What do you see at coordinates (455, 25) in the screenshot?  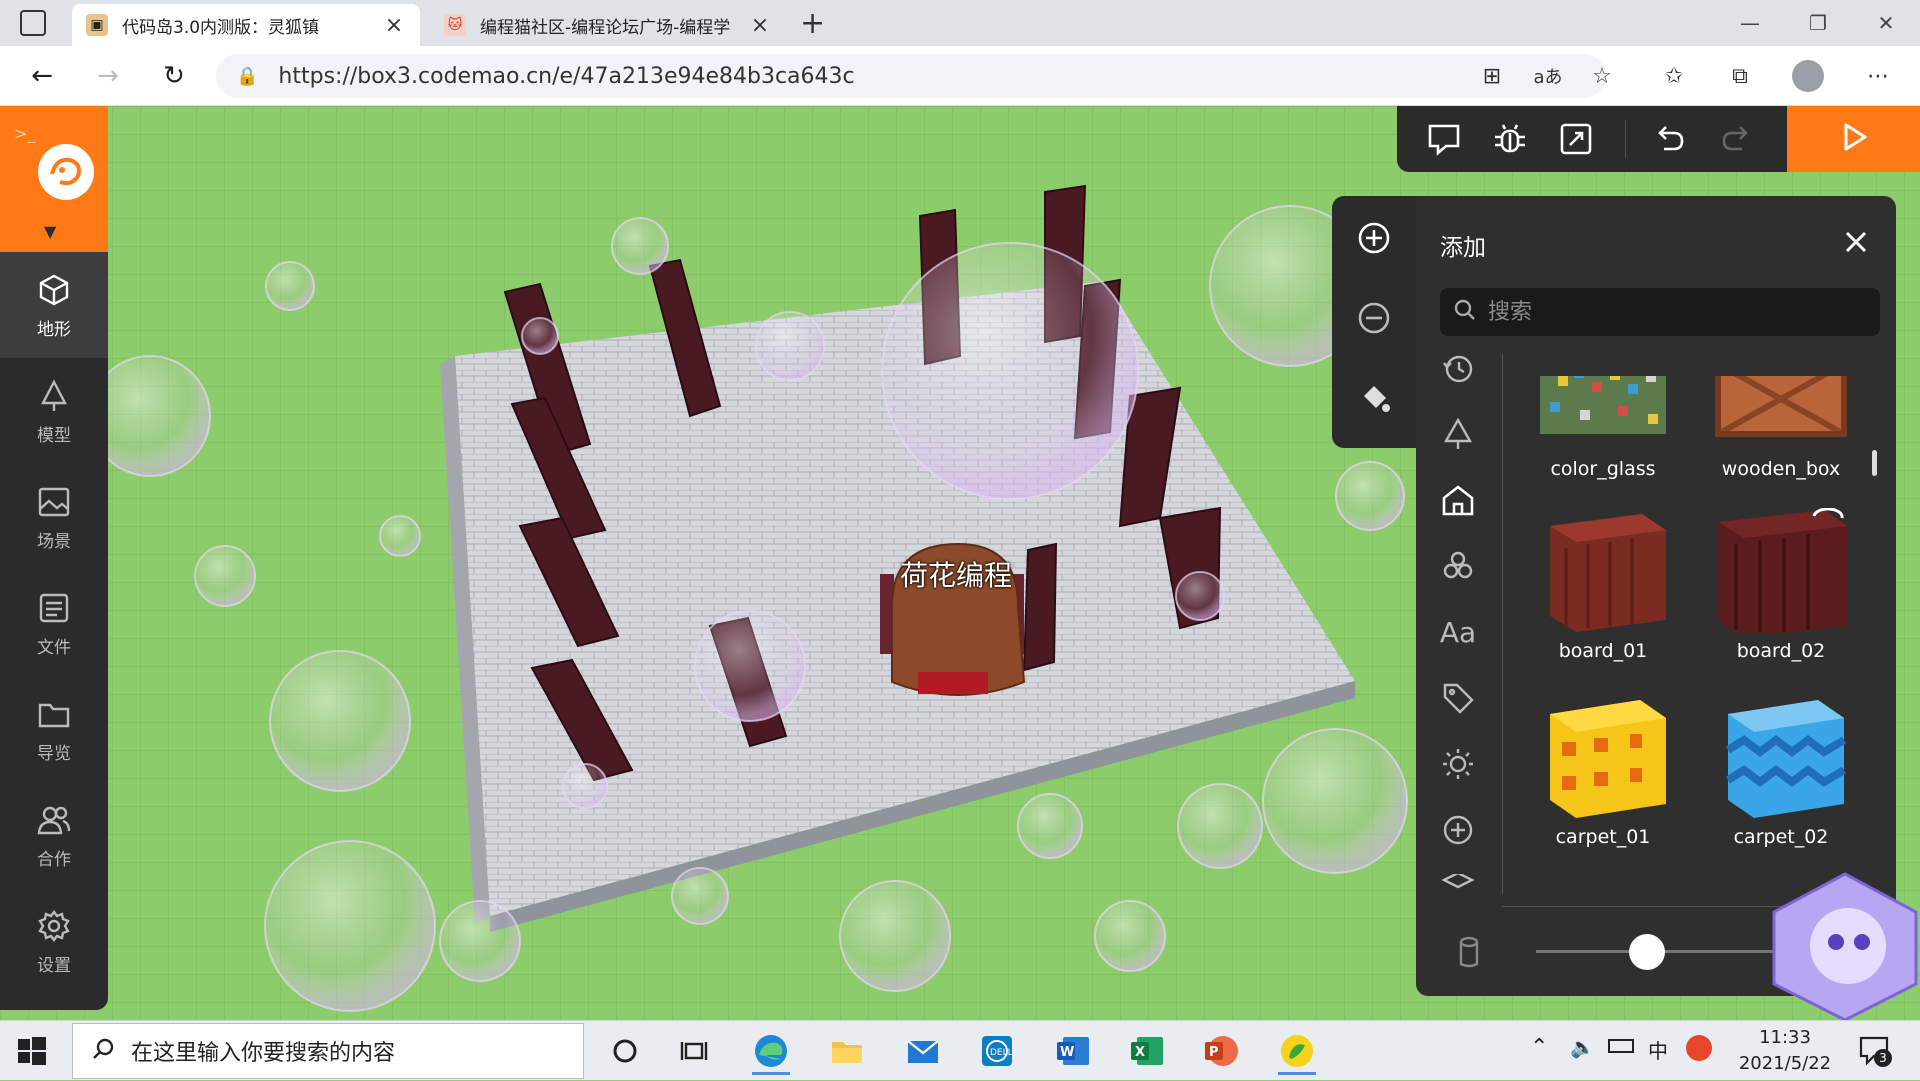 I see `cat-favicon-icon: 🐱` at bounding box center [455, 25].